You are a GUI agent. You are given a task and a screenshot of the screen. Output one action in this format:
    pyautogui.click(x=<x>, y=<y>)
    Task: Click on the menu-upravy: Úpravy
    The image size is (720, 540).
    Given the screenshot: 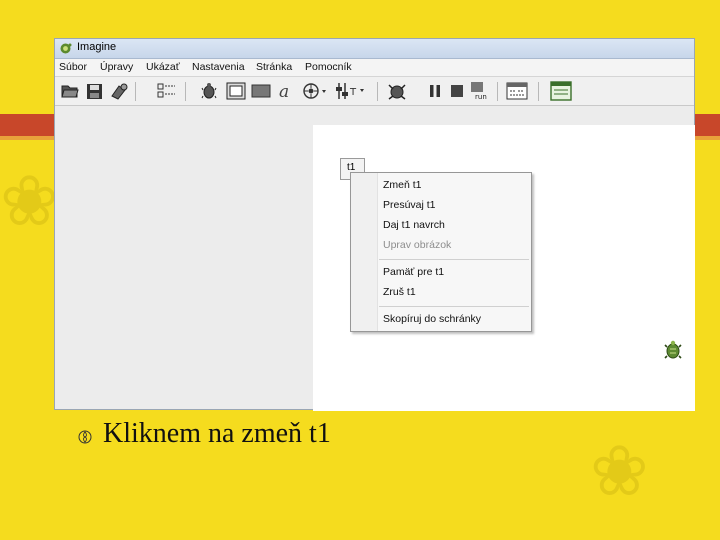 What is the action you would take?
    pyautogui.click(x=116, y=67)
    